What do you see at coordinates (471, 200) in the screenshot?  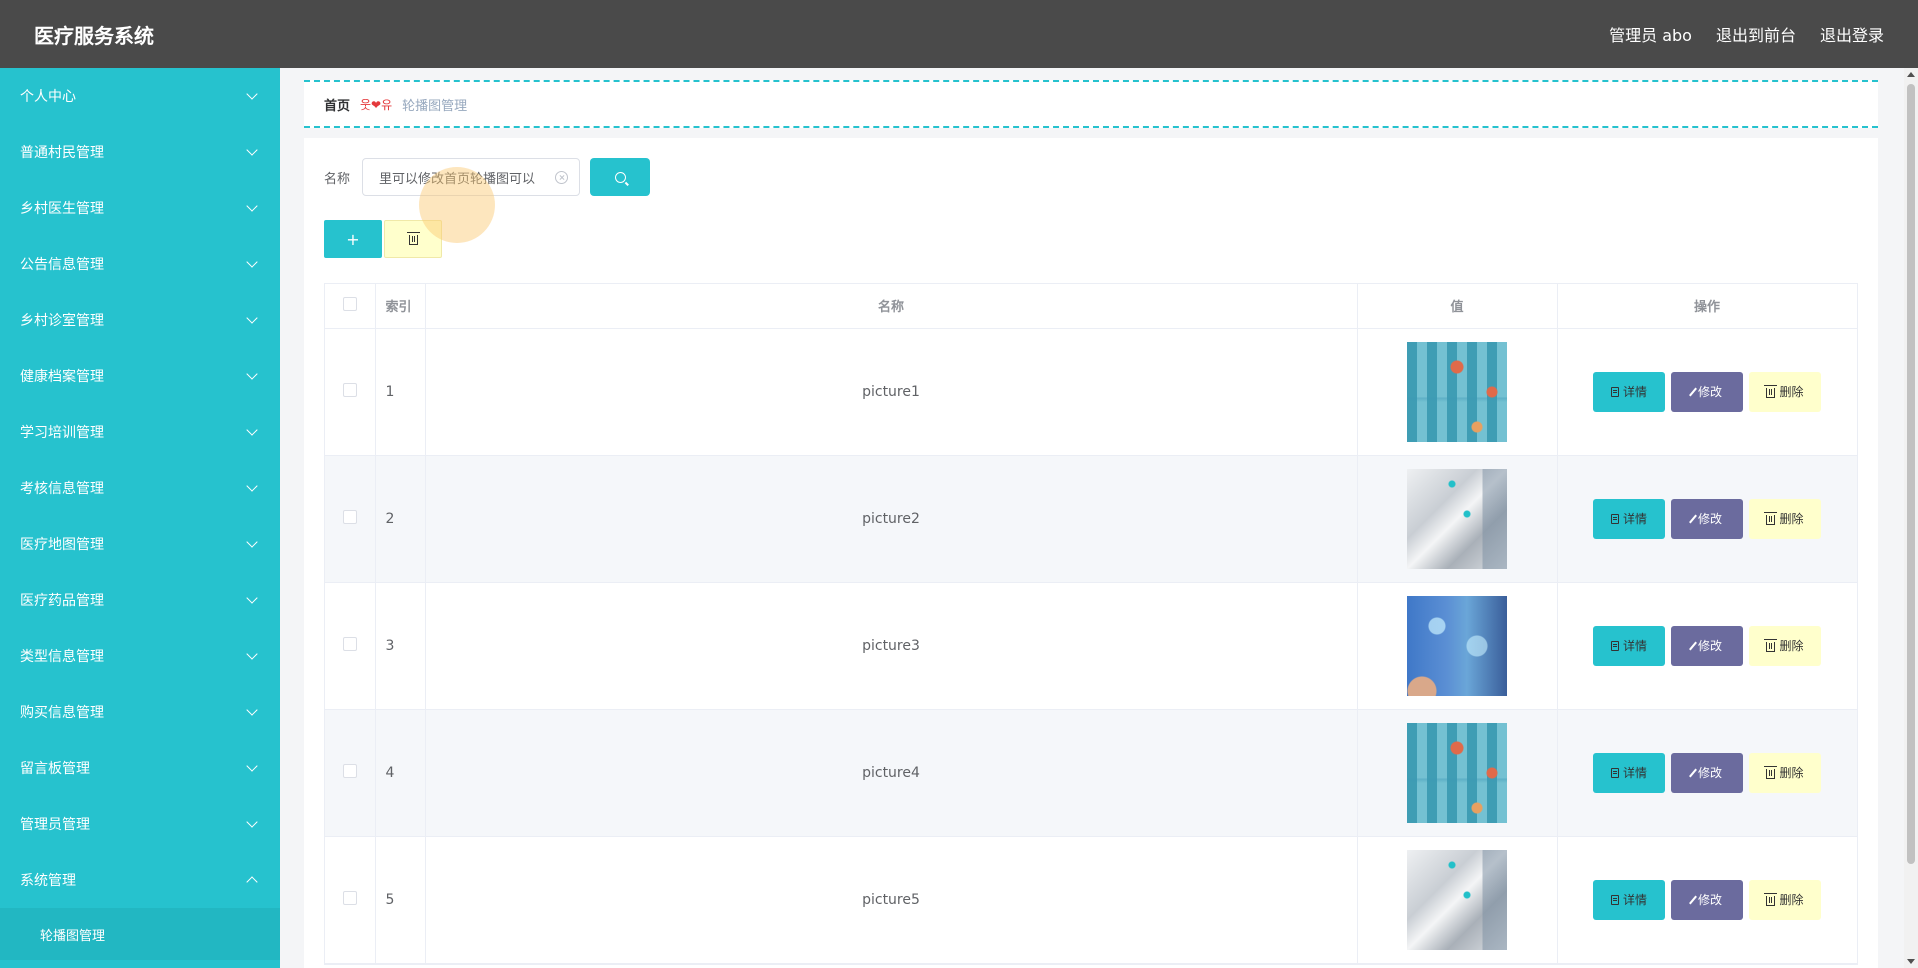 I see `search-input-wrapper` at bounding box center [471, 200].